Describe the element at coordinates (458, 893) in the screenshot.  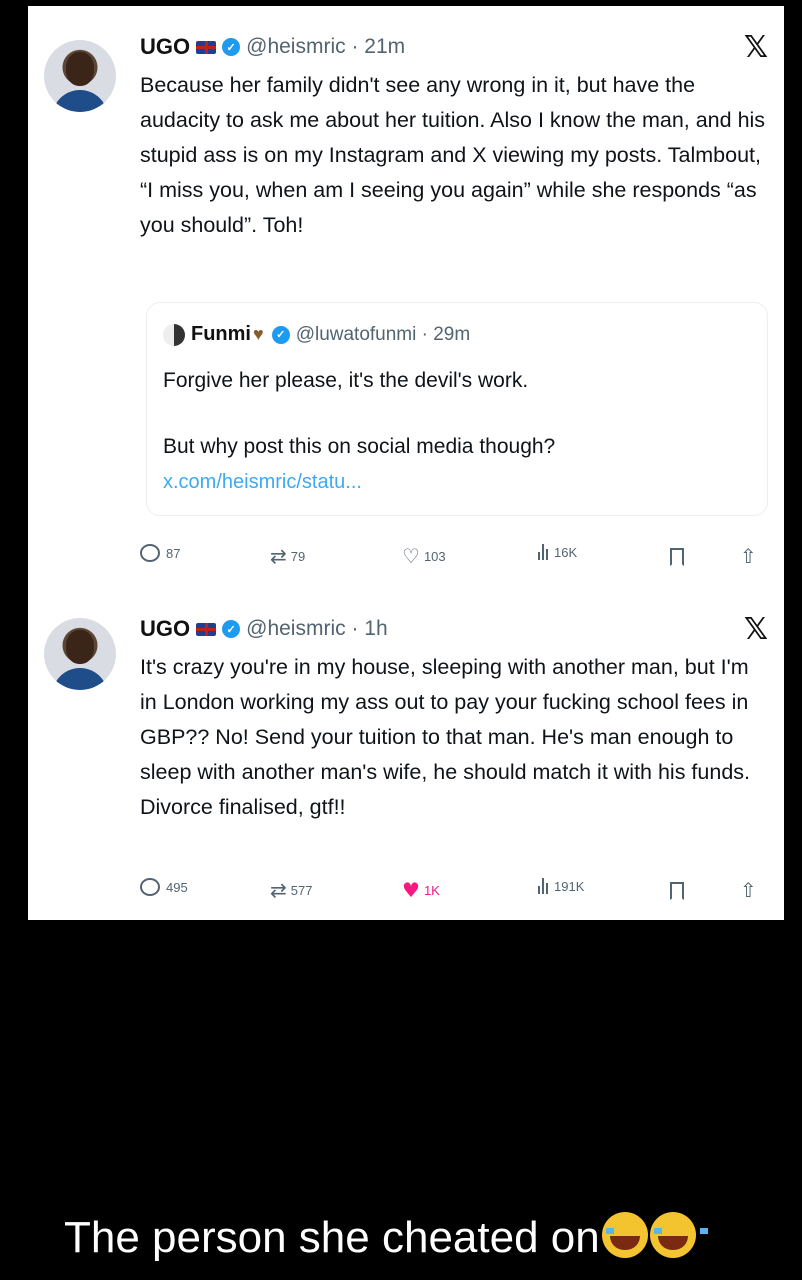
I see `action-bar: 495 ⇄ 577 ♥ 1K 191K ⇧` at that location.